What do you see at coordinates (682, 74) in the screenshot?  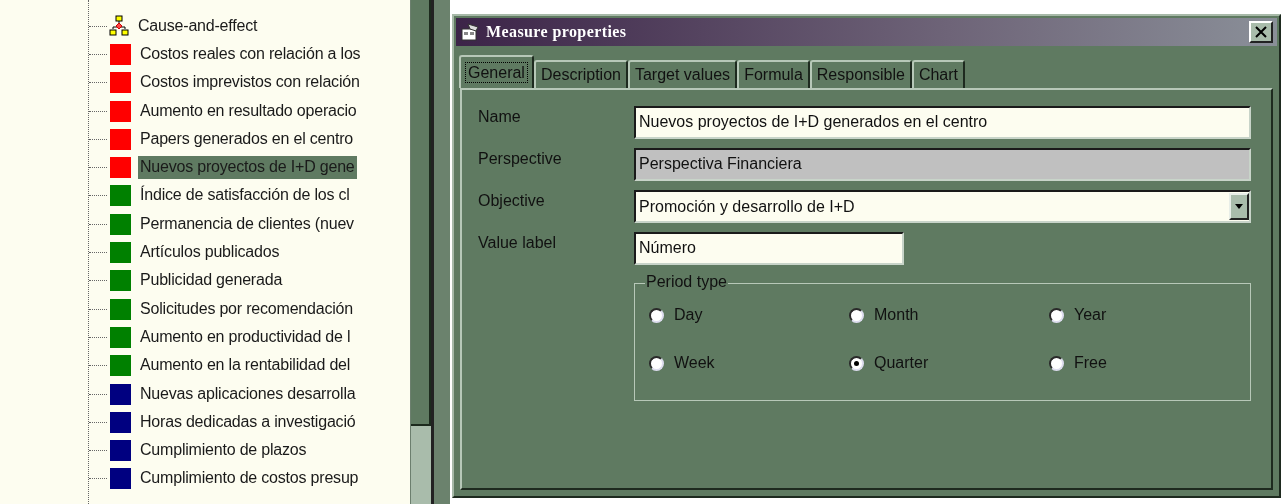 I see `tab: Target values` at bounding box center [682, 74].